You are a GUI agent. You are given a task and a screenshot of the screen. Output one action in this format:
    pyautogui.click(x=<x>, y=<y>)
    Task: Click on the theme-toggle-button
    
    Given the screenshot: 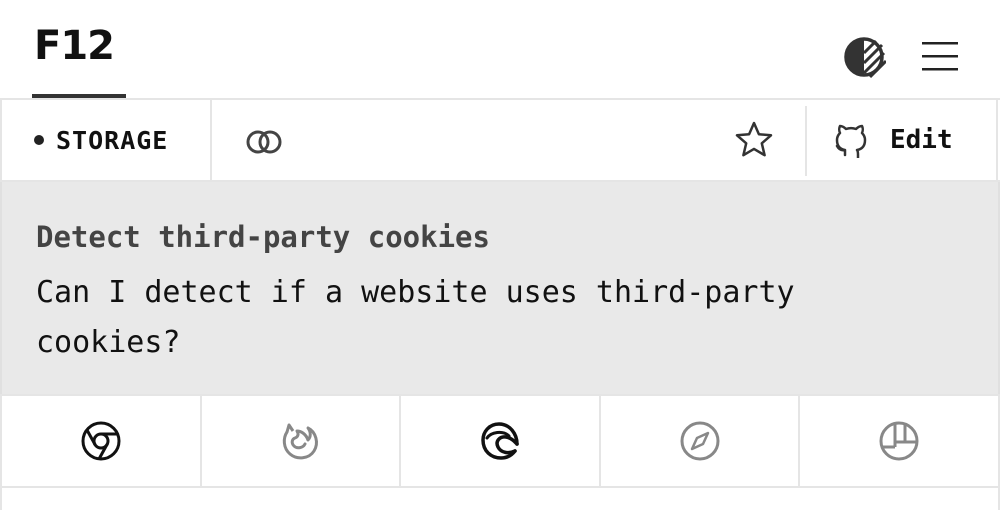 What is the action you would take?
    pyautogui.click(x=864, y=57)
    